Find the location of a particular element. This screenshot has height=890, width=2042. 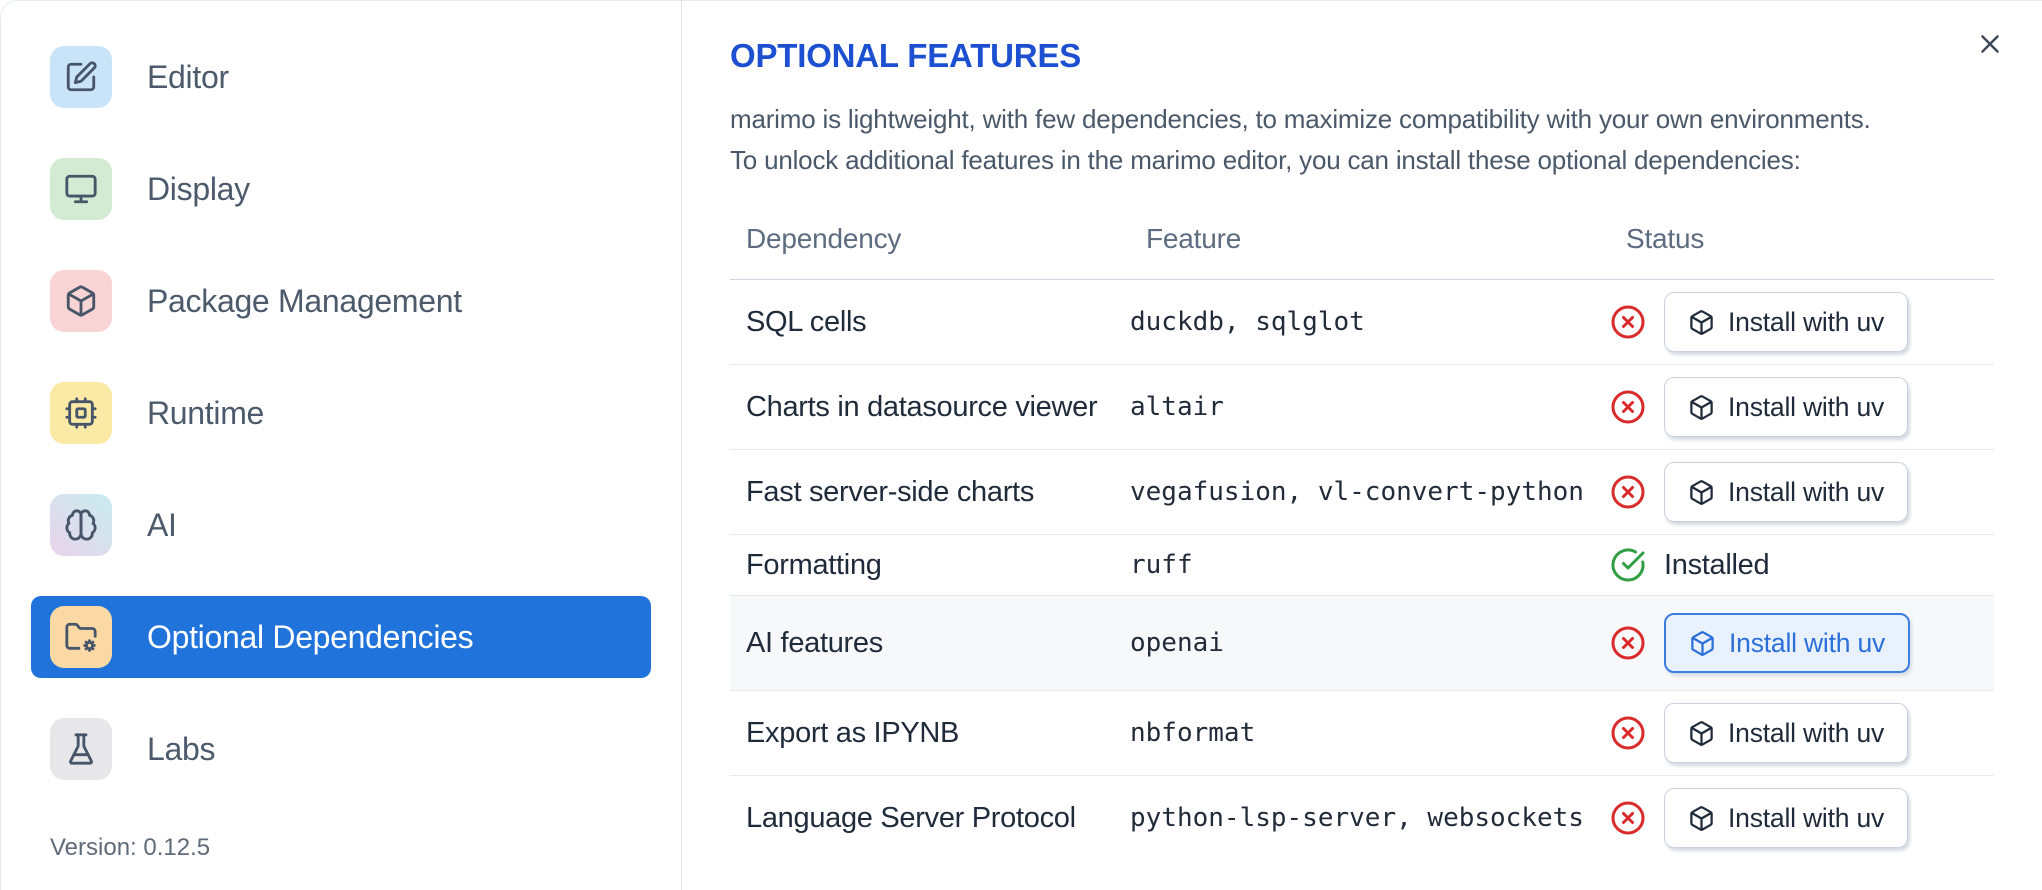

column-header-status: Status is located at coordinates (1802, 242).